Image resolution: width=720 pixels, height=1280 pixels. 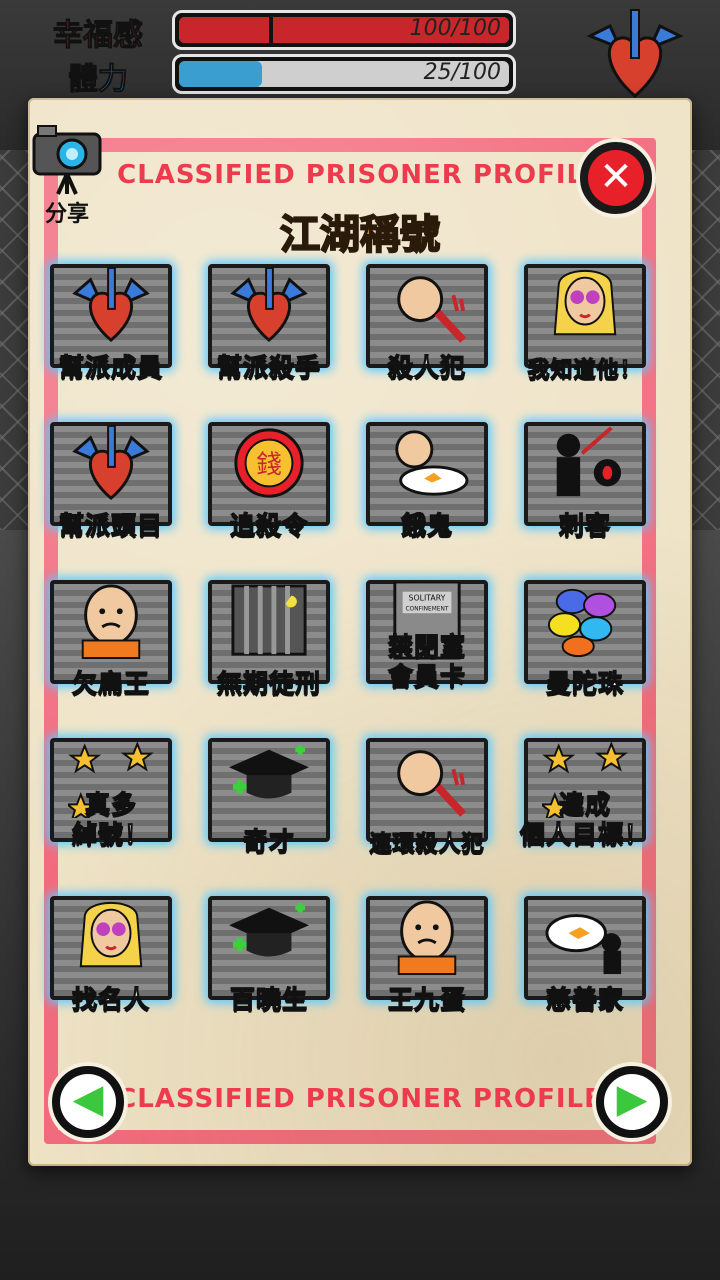 What do you see at coordinates (66, 214) in the screenshot?
I see `share-label: 分享` at bounding box center [66, 214].